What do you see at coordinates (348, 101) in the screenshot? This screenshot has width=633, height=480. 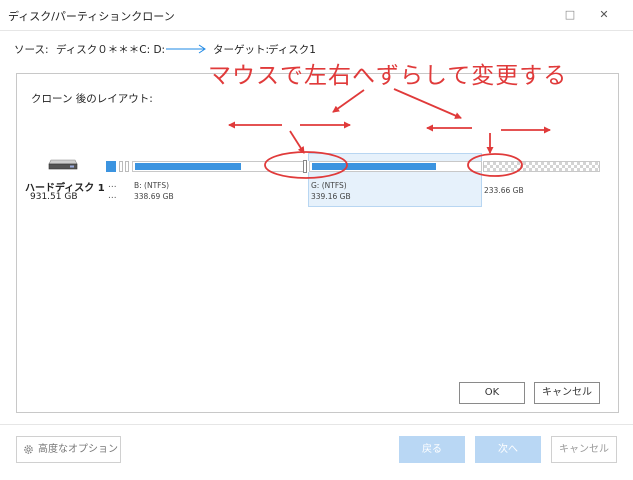 I see `arrow-down-left-icon` at bounding box center [348, 101].